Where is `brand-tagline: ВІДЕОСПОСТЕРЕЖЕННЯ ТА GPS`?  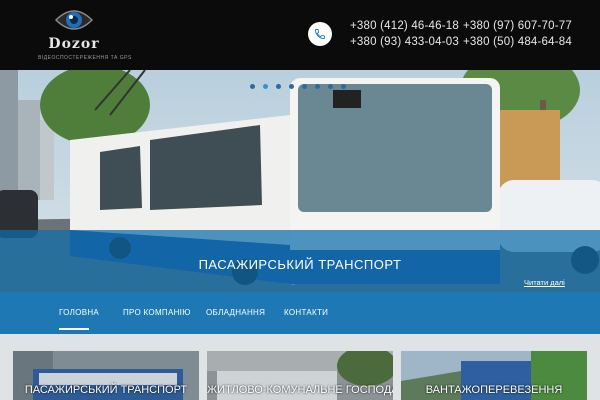 brand-tagline: ВІДЕОСПОСТЕРЕЖЕННЯ ТА GPS is located at coordinates (85, 58).